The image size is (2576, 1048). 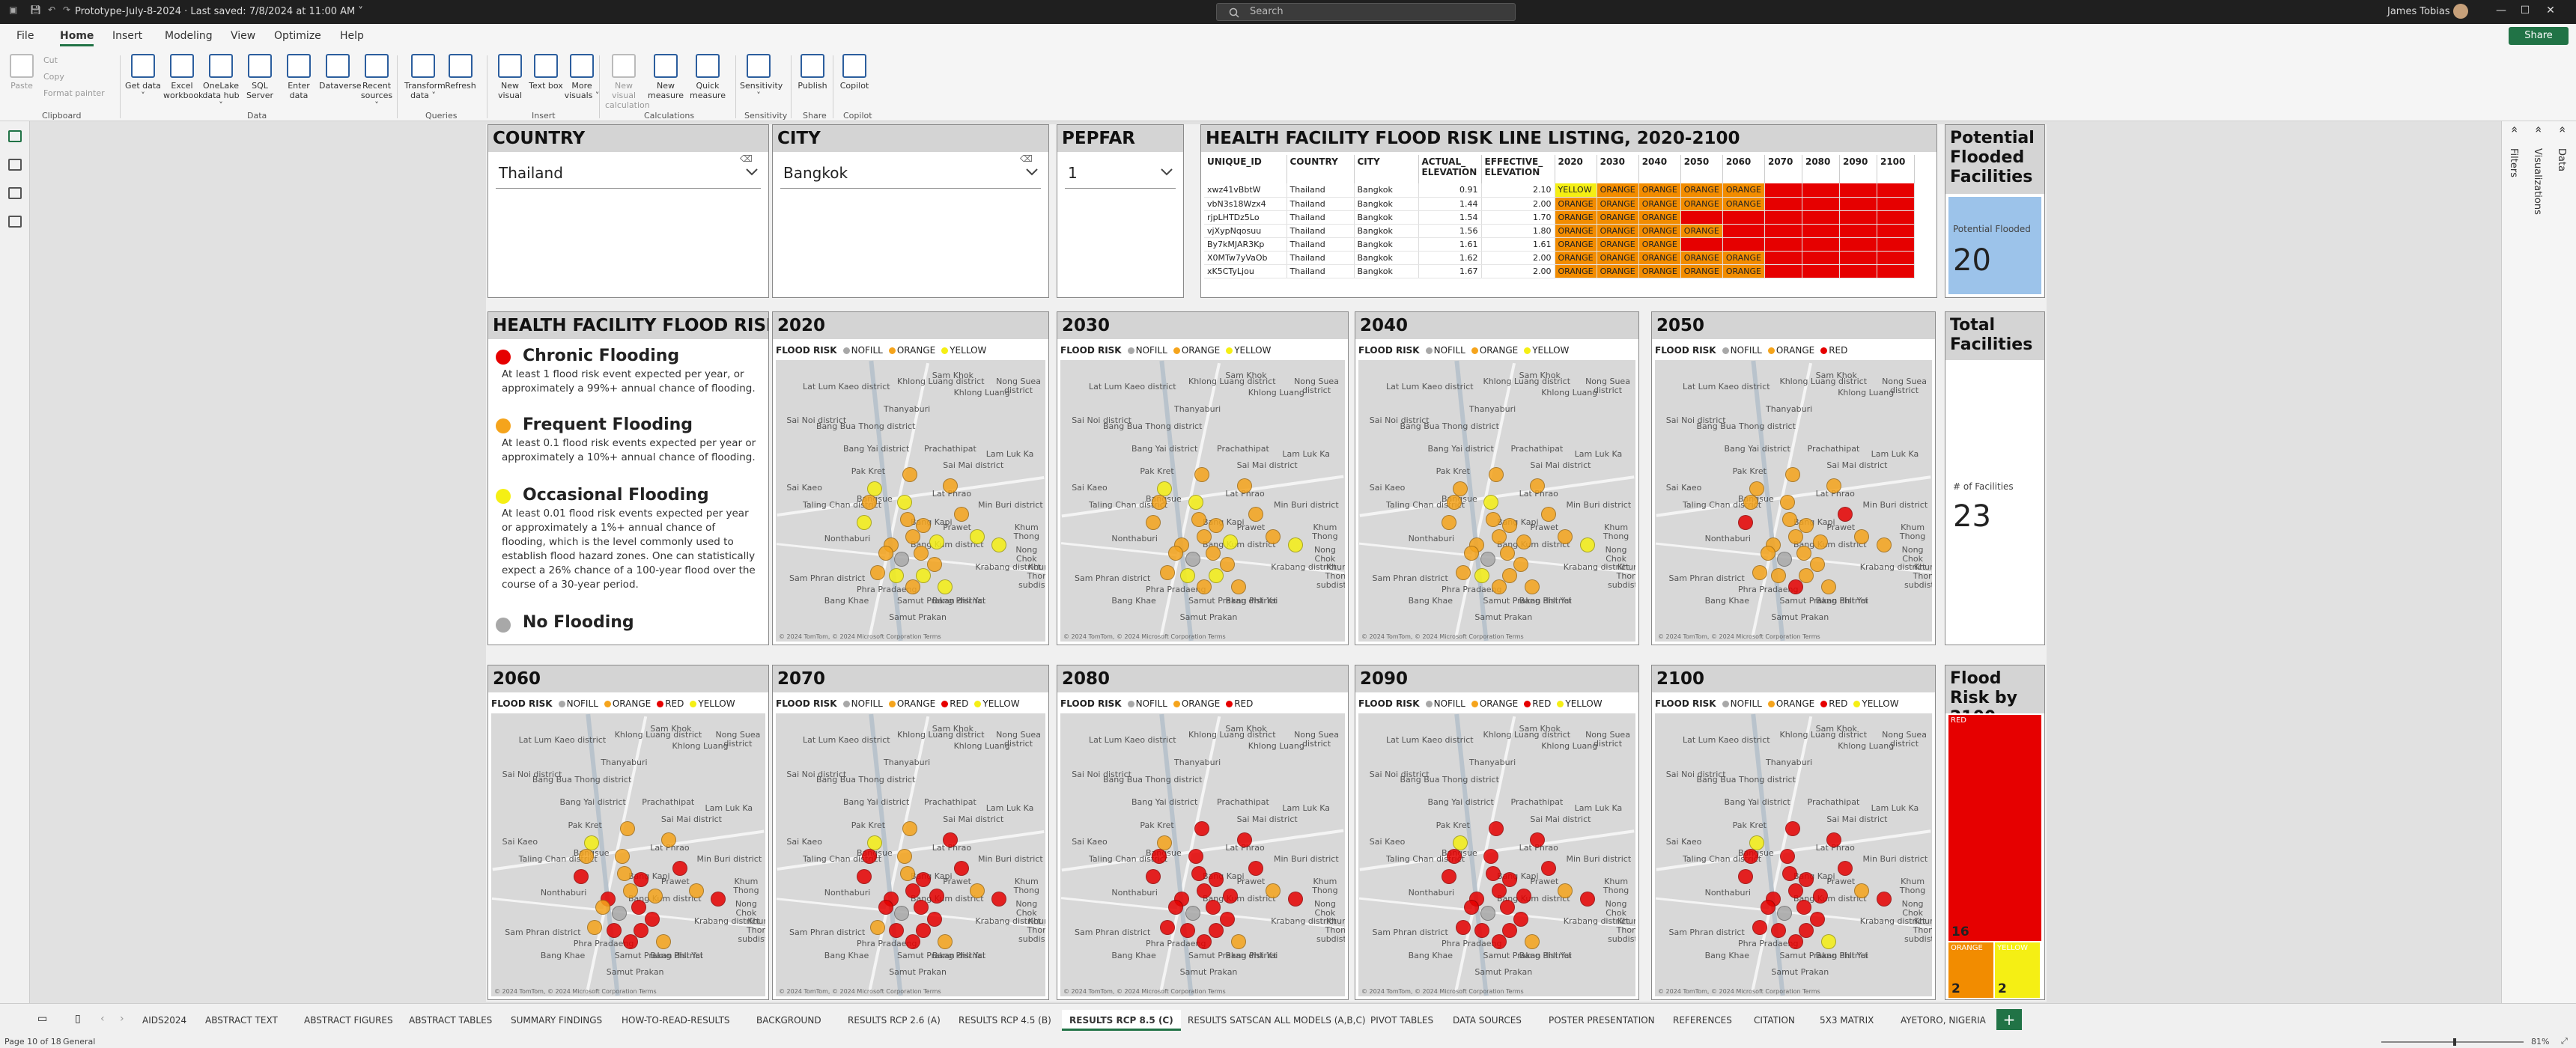 What do you see at coordinates (1821, 169) in the screenshot?
I see `column-header: 2080` at bounding box center [1821, 169].